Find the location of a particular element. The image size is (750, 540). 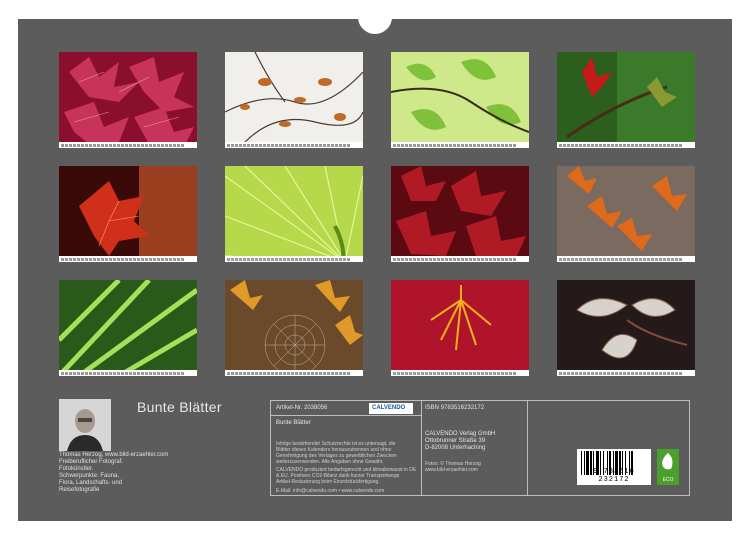

thumbnail-june is located at coordinates (294, 214).